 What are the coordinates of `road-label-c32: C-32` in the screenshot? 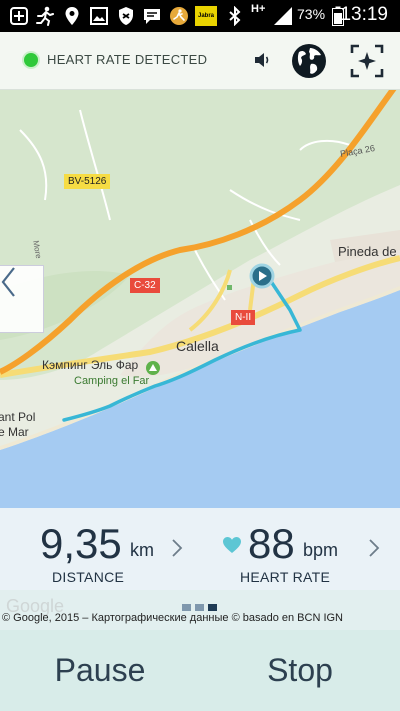 It's located at (145, 285).